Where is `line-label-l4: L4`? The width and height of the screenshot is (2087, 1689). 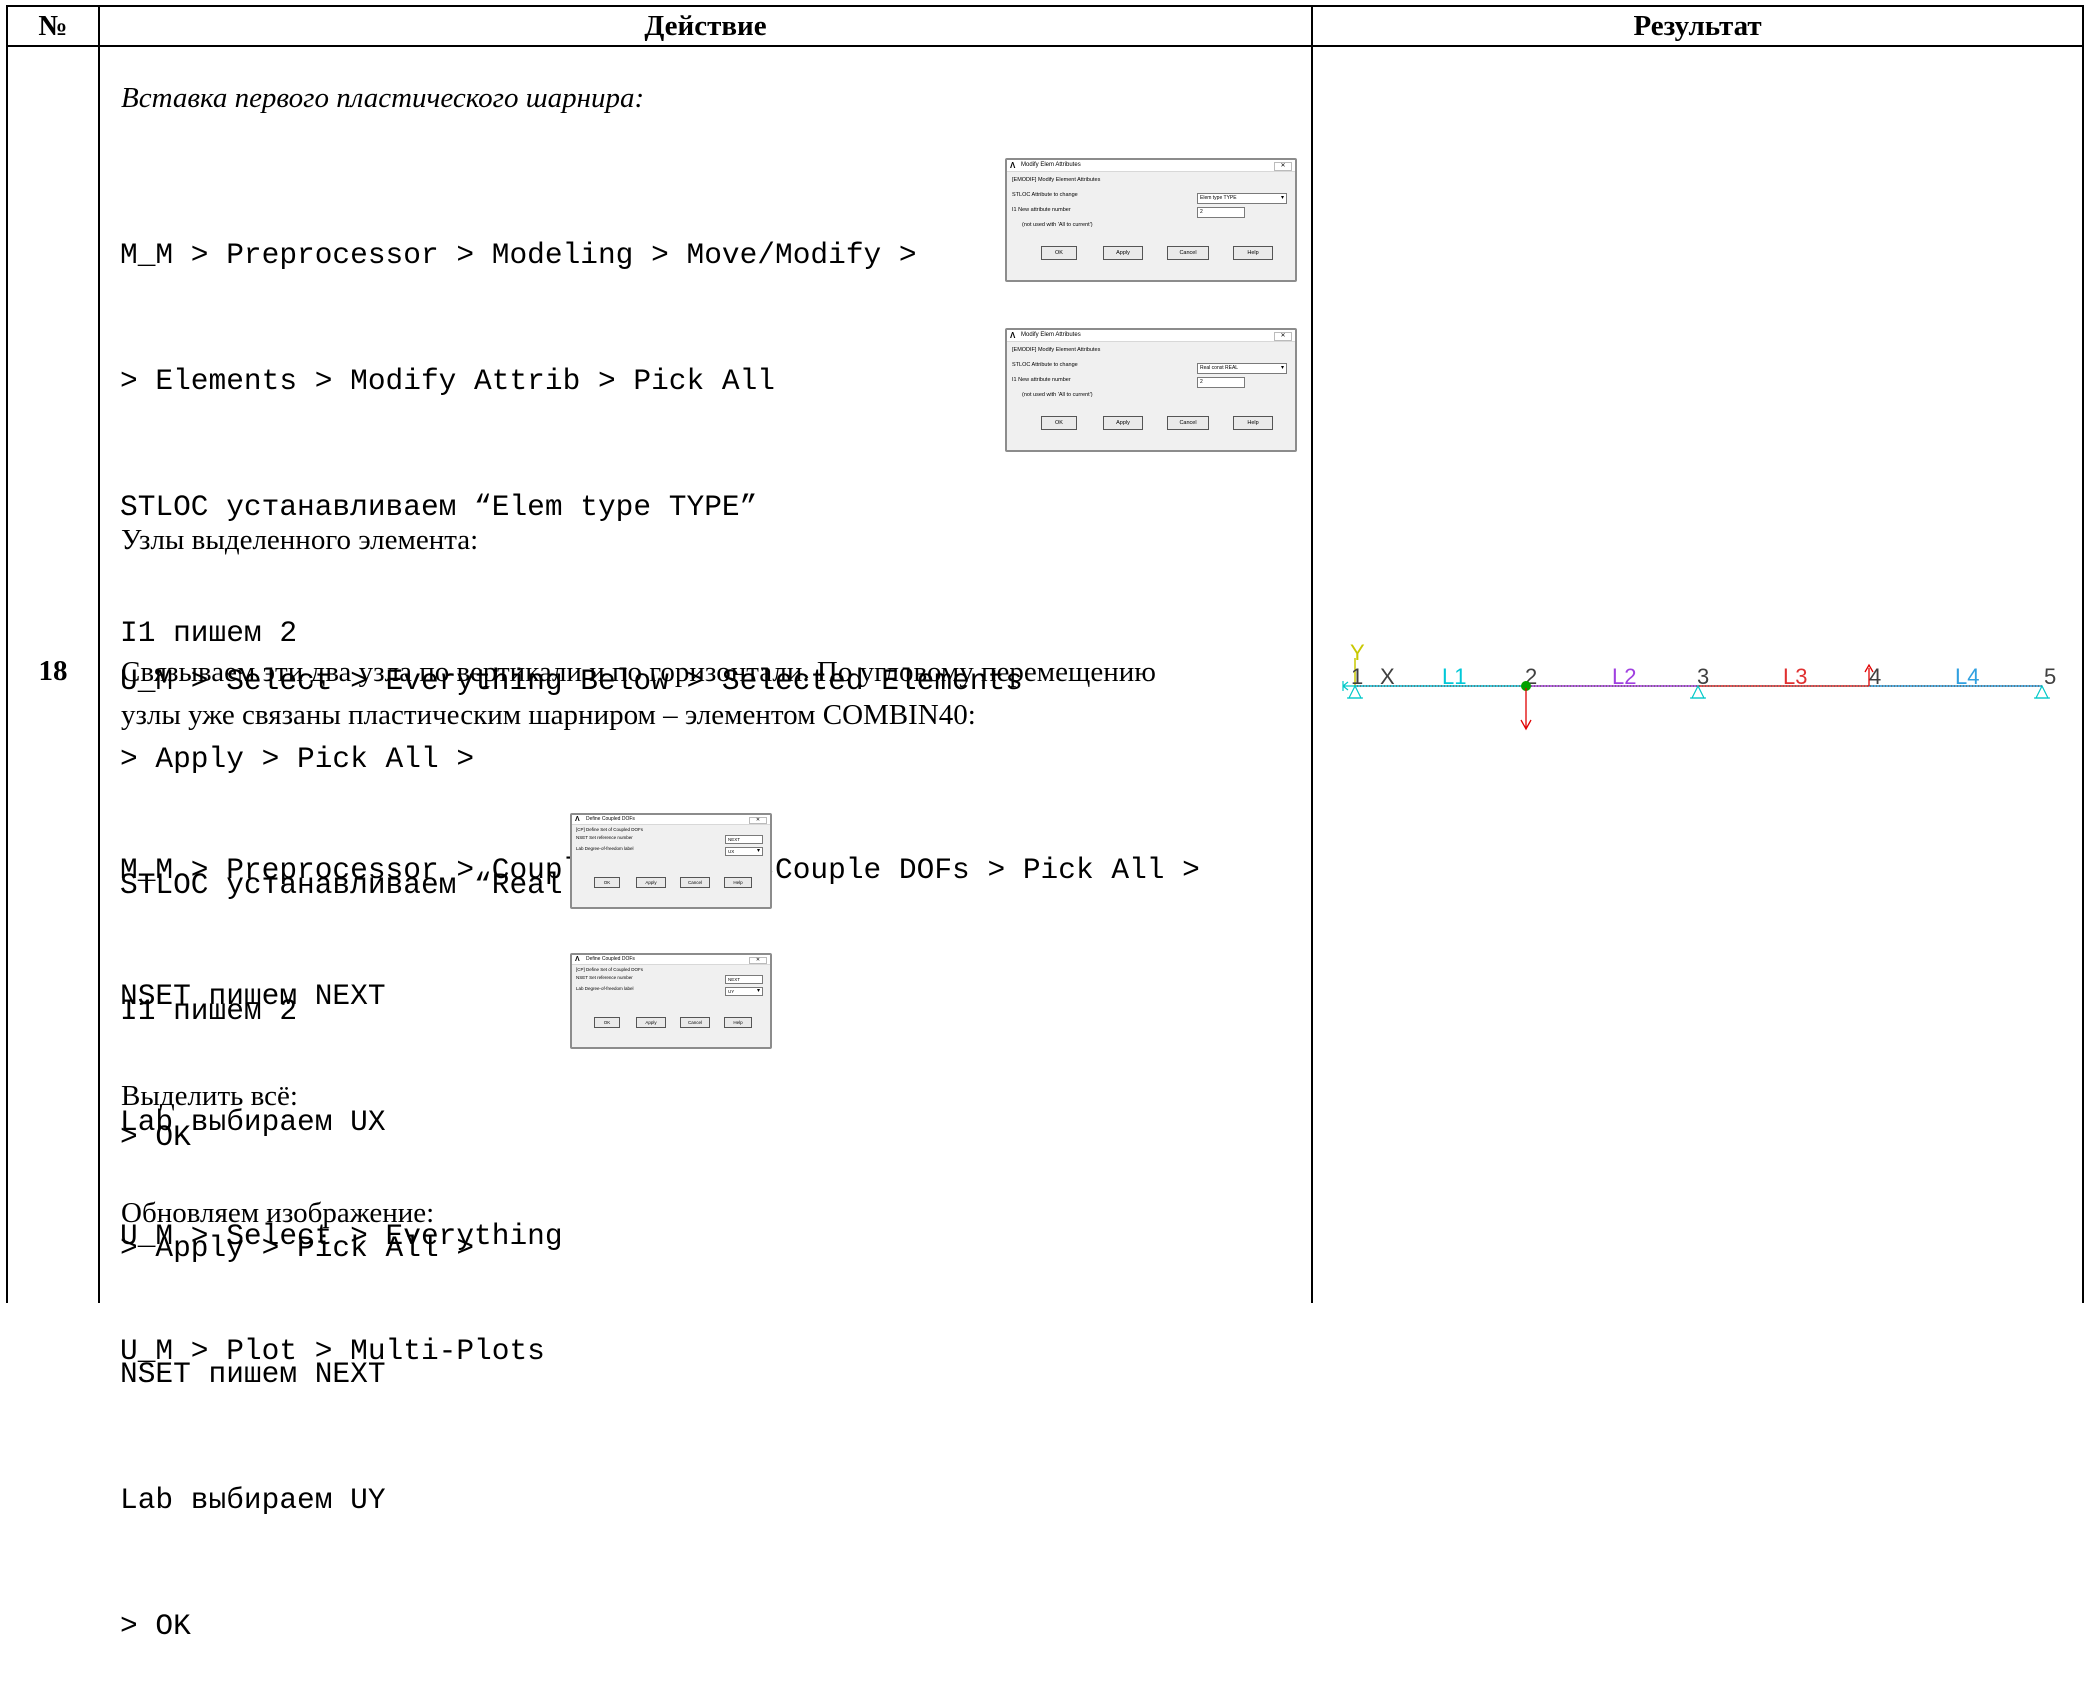 line-label-l4: L4 is located at coordinates (1967, 676).